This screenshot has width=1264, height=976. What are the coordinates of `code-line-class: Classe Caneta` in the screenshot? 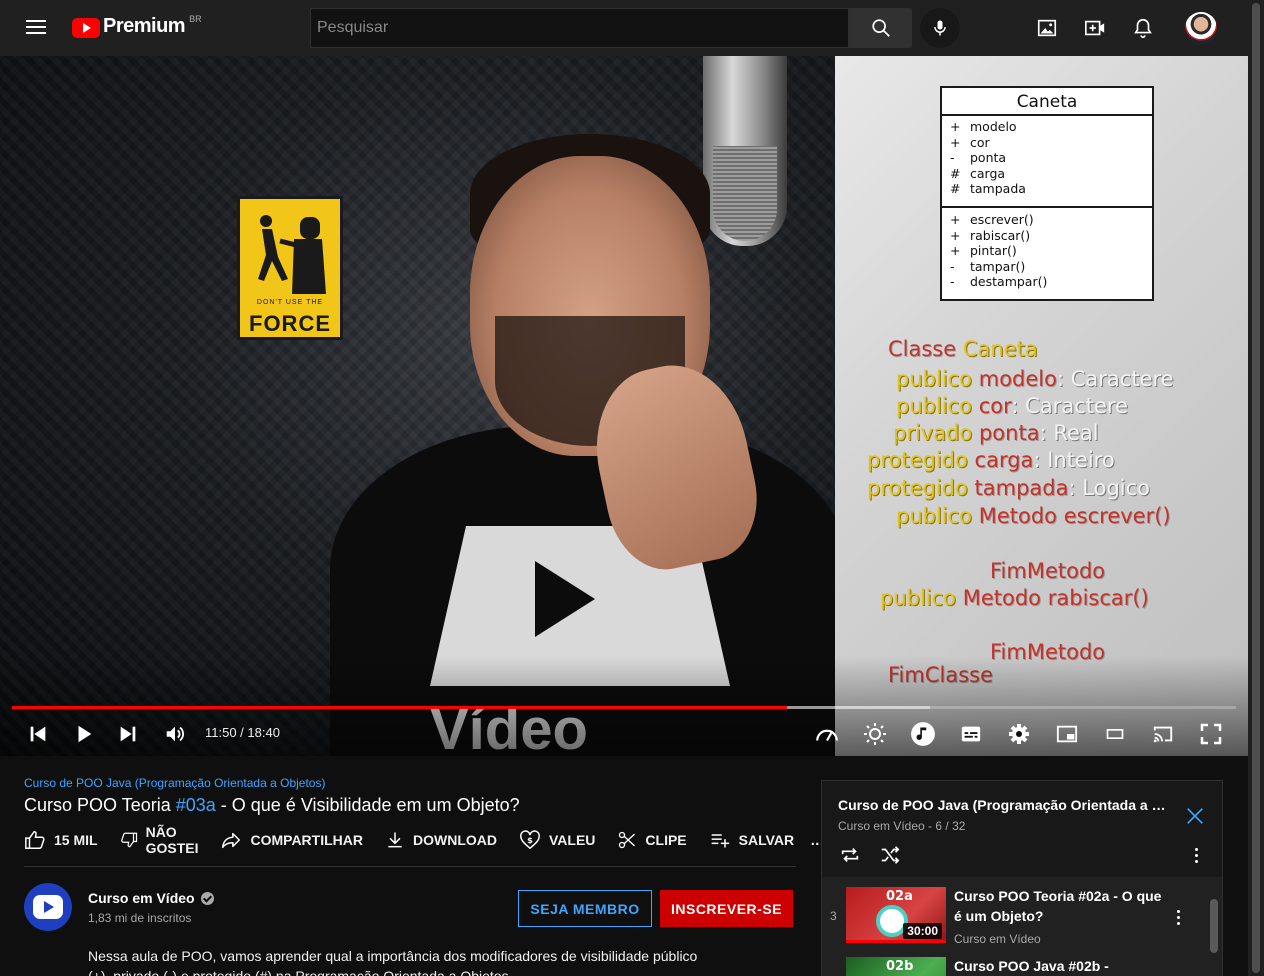 It's located at (963, 349).